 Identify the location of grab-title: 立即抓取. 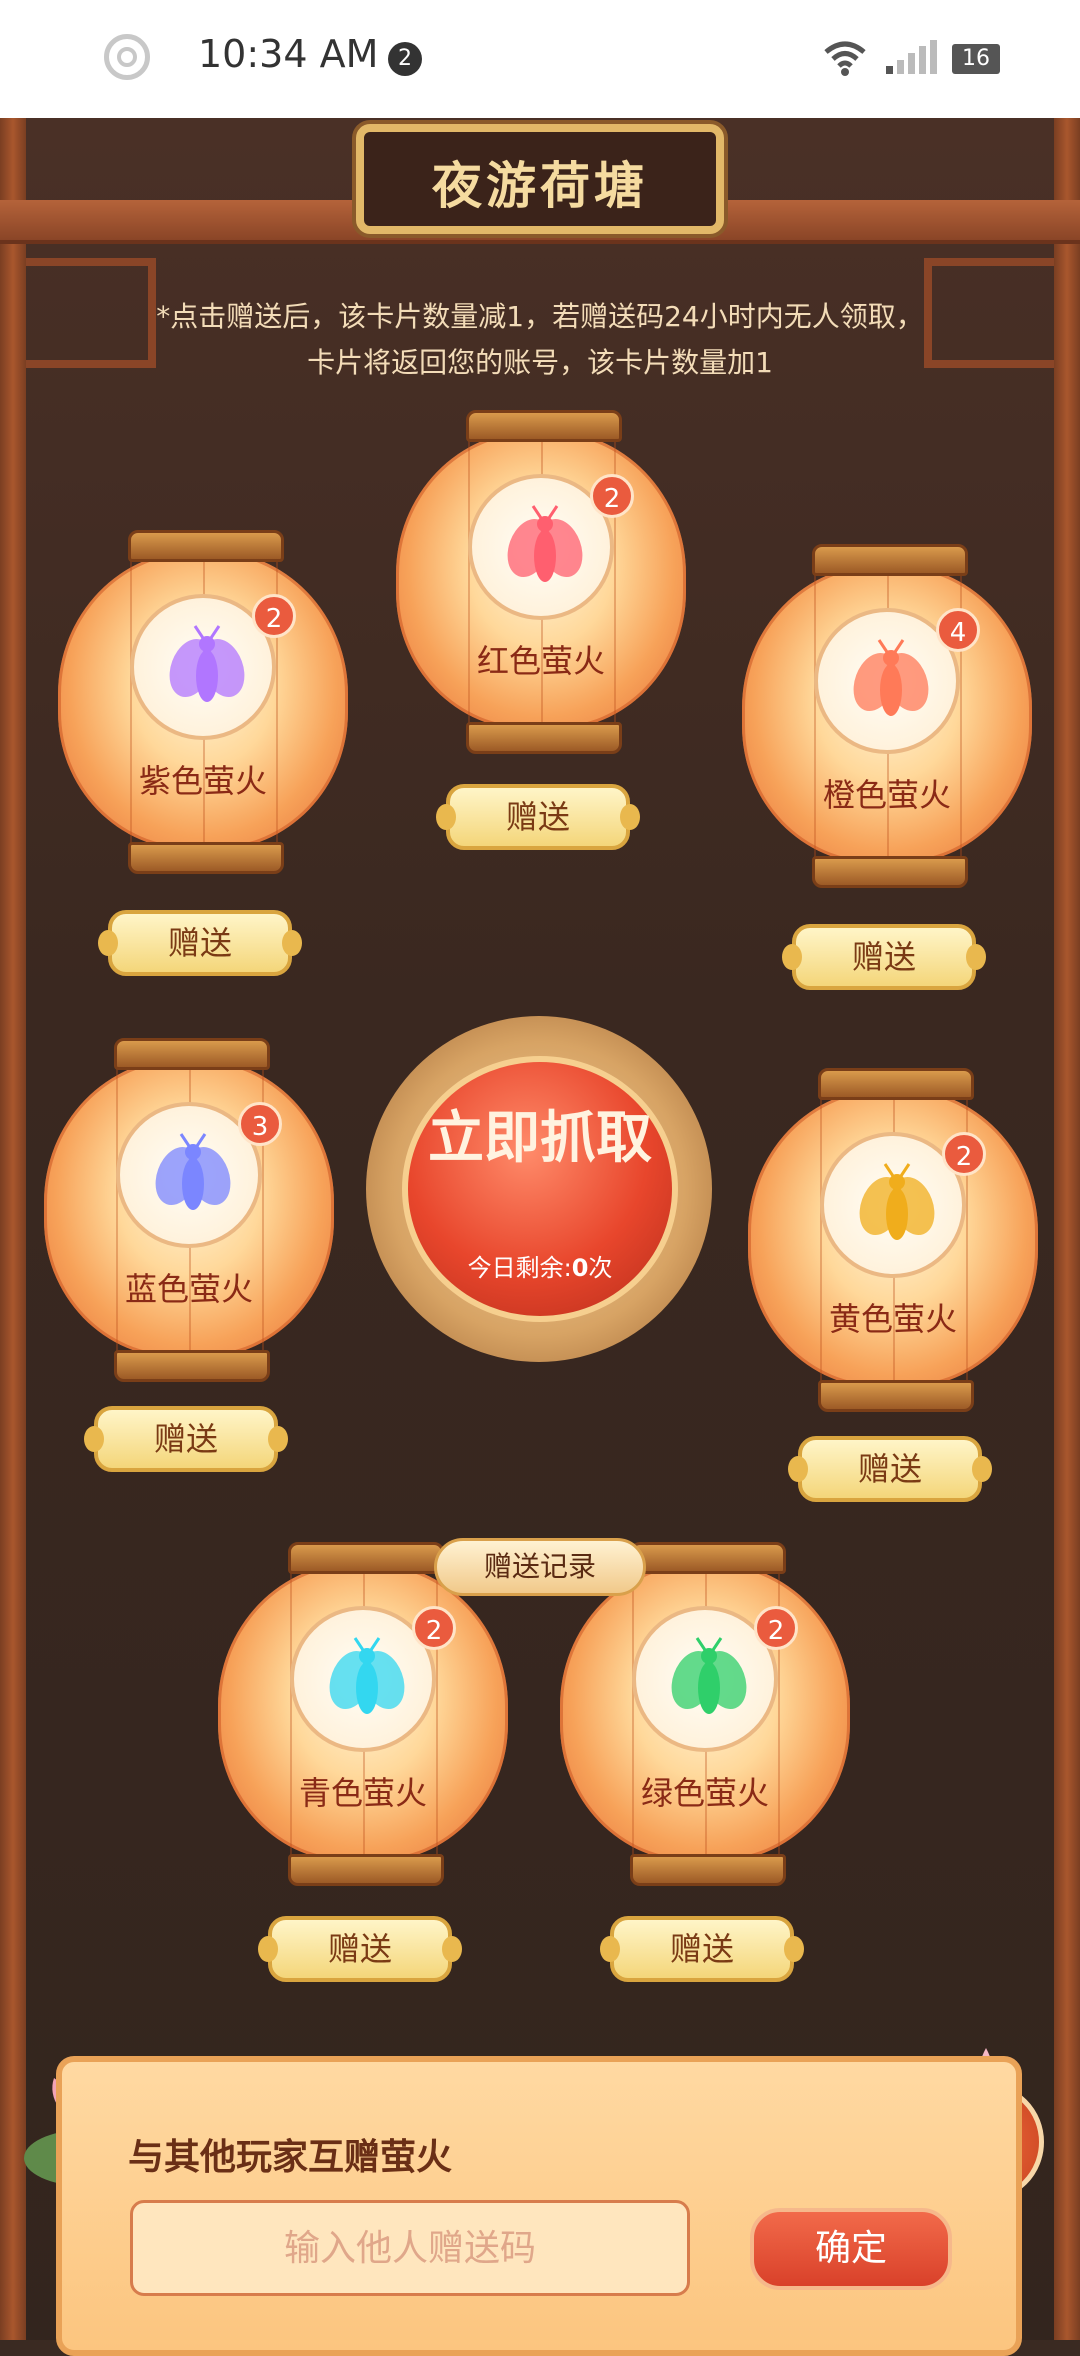
(540, 1138).